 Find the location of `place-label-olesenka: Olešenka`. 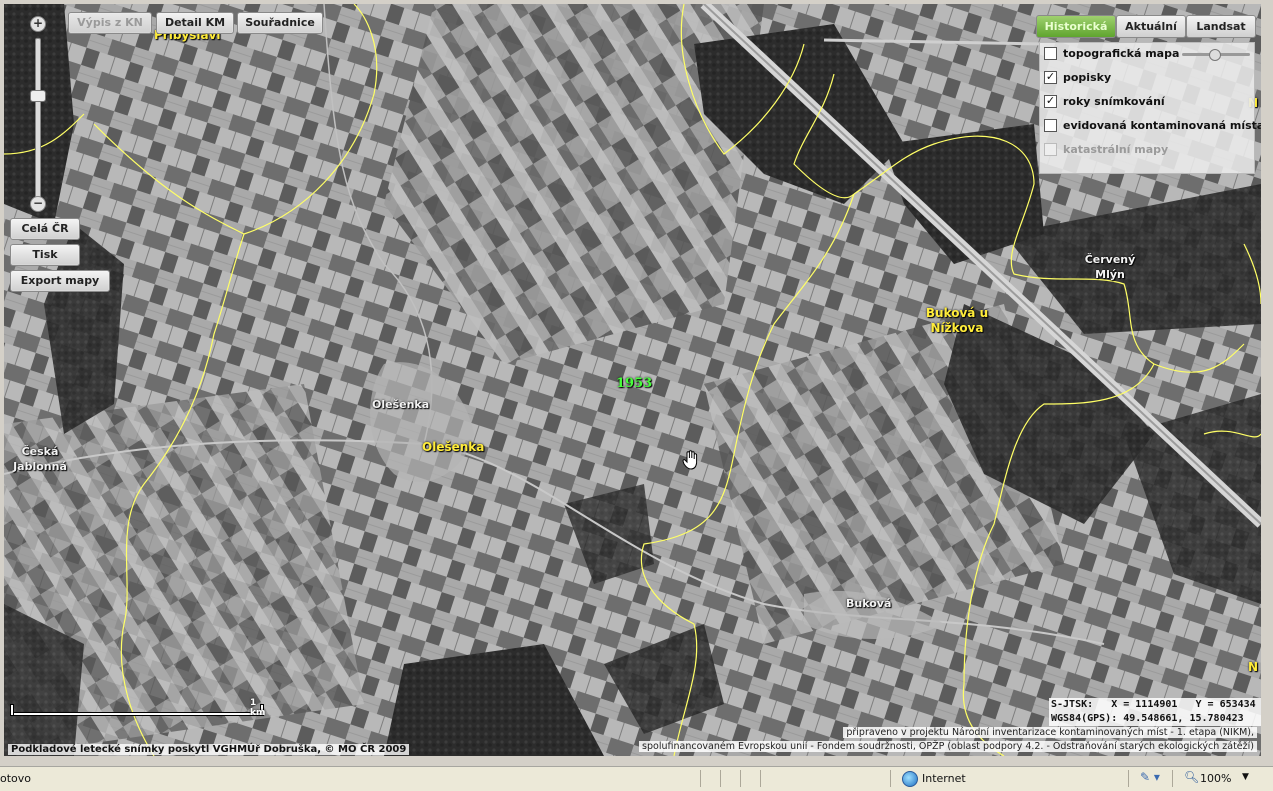

place-label-olesenka: Olešenka is located at coordinates (453, 447).